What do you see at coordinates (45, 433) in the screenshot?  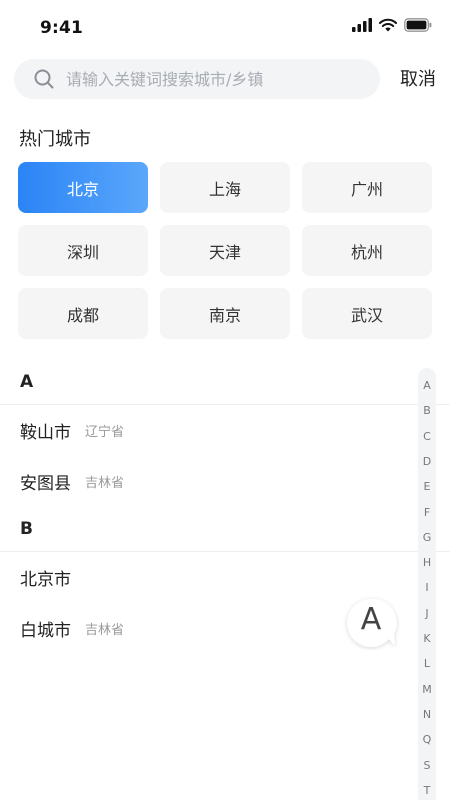 I see `city-name: 鞍山市` at bounding box center [45, 433].